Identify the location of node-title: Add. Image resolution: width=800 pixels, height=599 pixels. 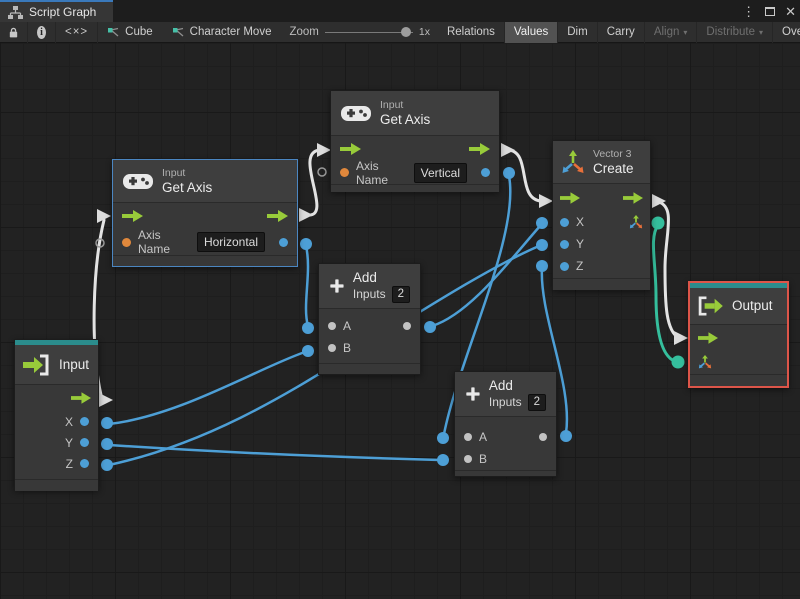
(500, 385).